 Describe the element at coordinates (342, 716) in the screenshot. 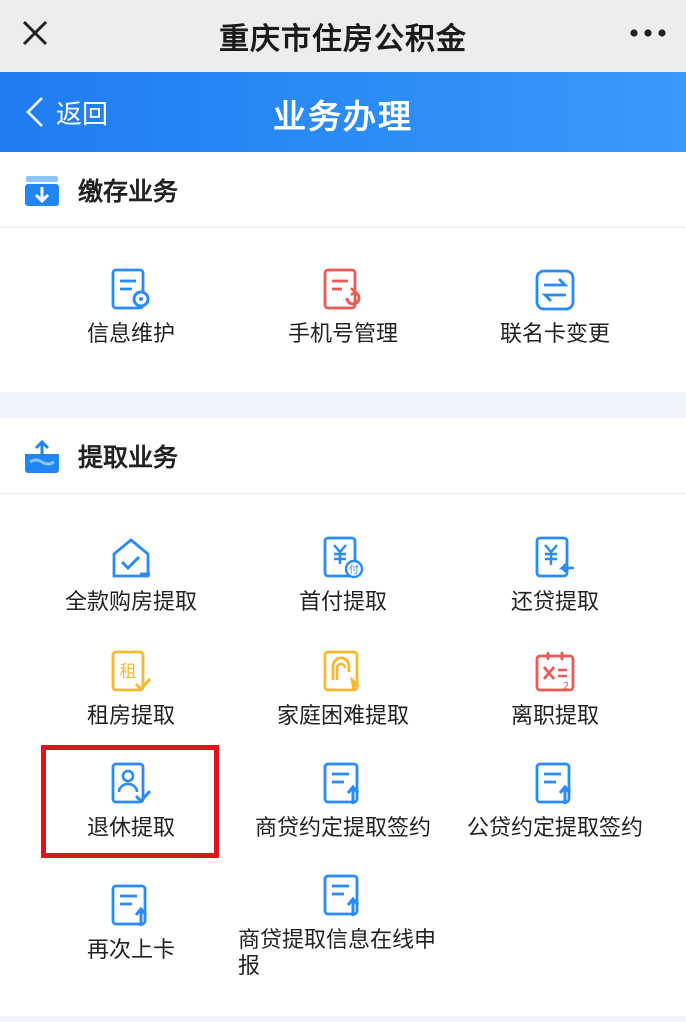

I see `item-label: 家庭困难提取` at that location.